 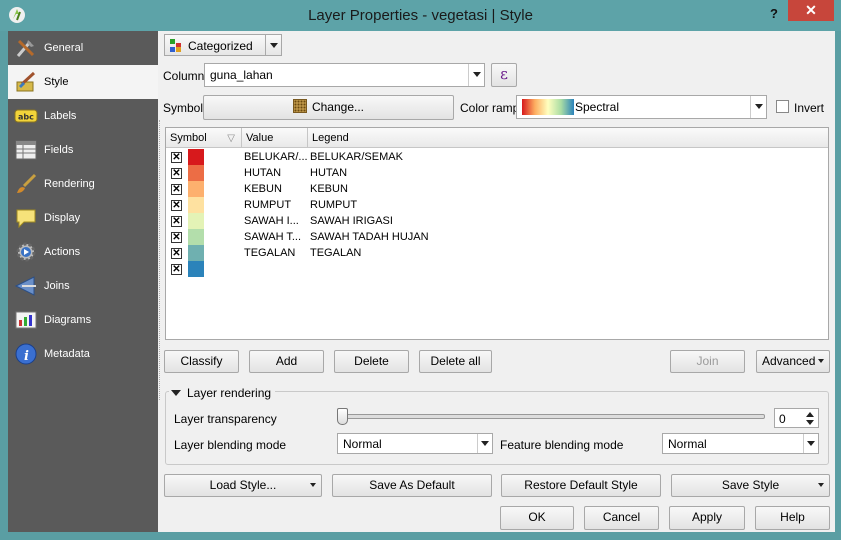 I want to click on splitter-handle, so click(x=160, y=260).